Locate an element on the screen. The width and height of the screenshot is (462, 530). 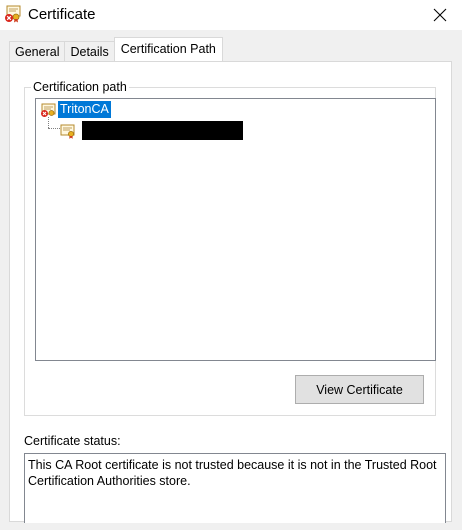
close-icon is located at coordinates (440, 15).